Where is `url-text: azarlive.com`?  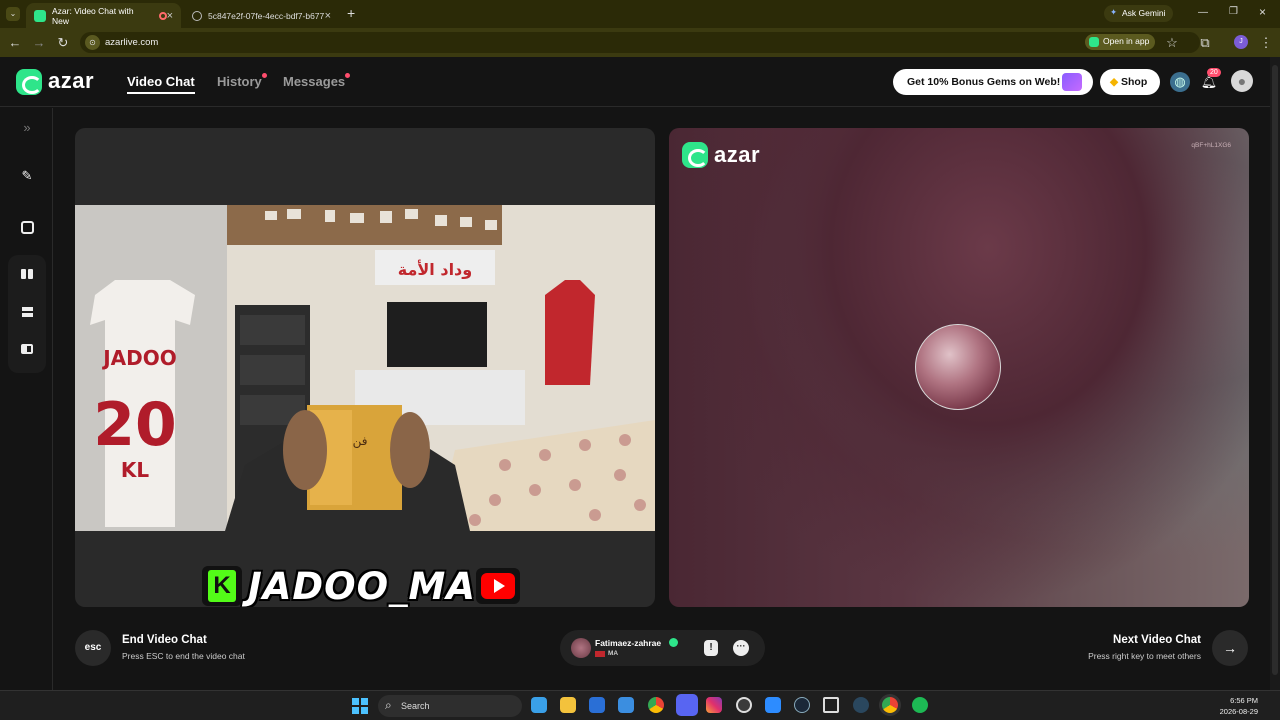
url-text: azarlive.com is located at coordinates (132, 42).